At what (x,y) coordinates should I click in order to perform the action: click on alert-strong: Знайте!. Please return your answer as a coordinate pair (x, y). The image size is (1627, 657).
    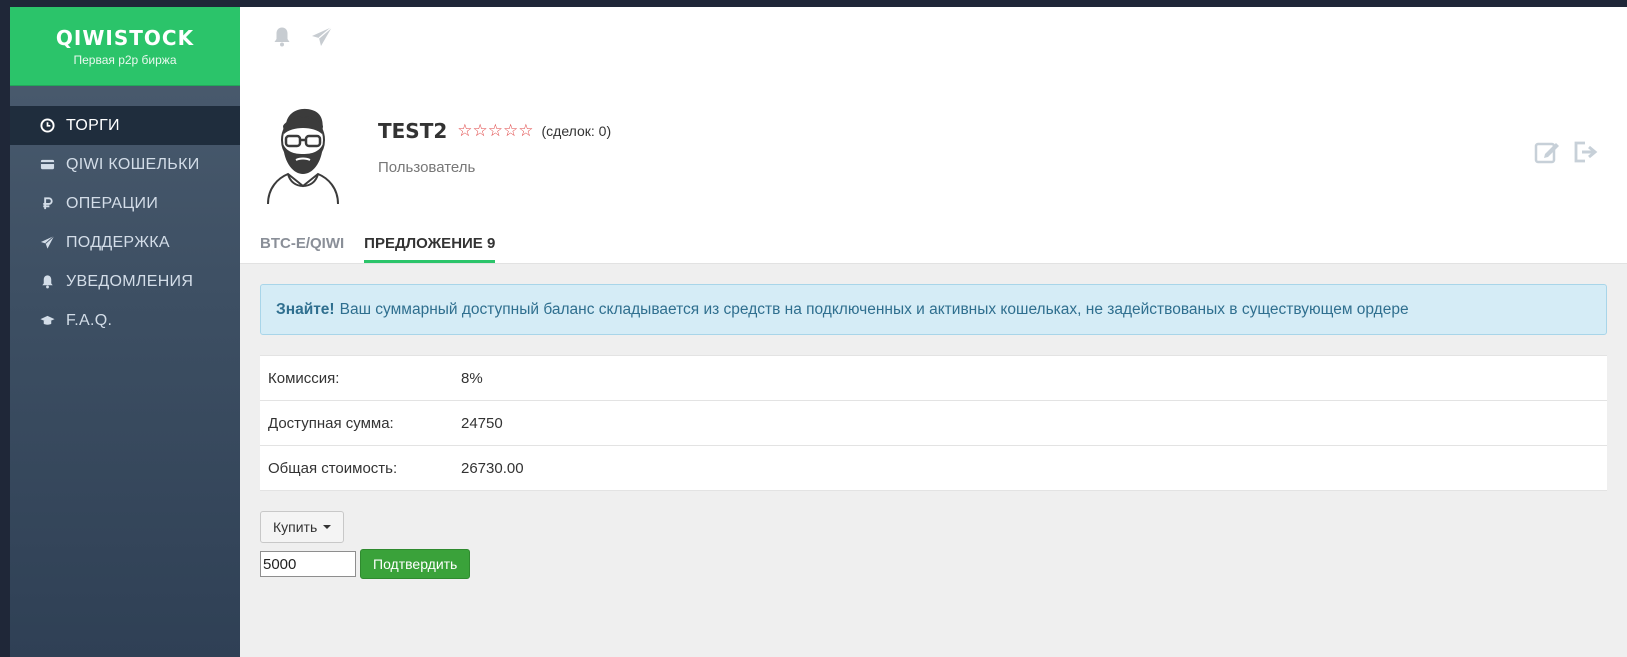
    Looking at the image, I should click on (305, 309).